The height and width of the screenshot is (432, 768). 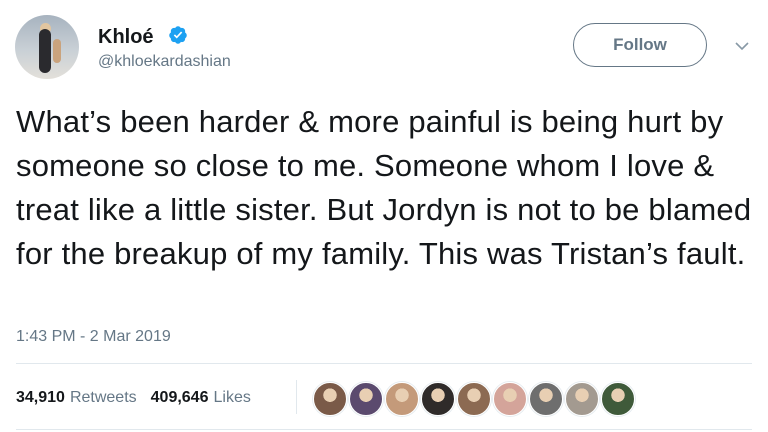 I want to click on retweets-stat: 34,910 Retweets, so click(x=76, y=398).